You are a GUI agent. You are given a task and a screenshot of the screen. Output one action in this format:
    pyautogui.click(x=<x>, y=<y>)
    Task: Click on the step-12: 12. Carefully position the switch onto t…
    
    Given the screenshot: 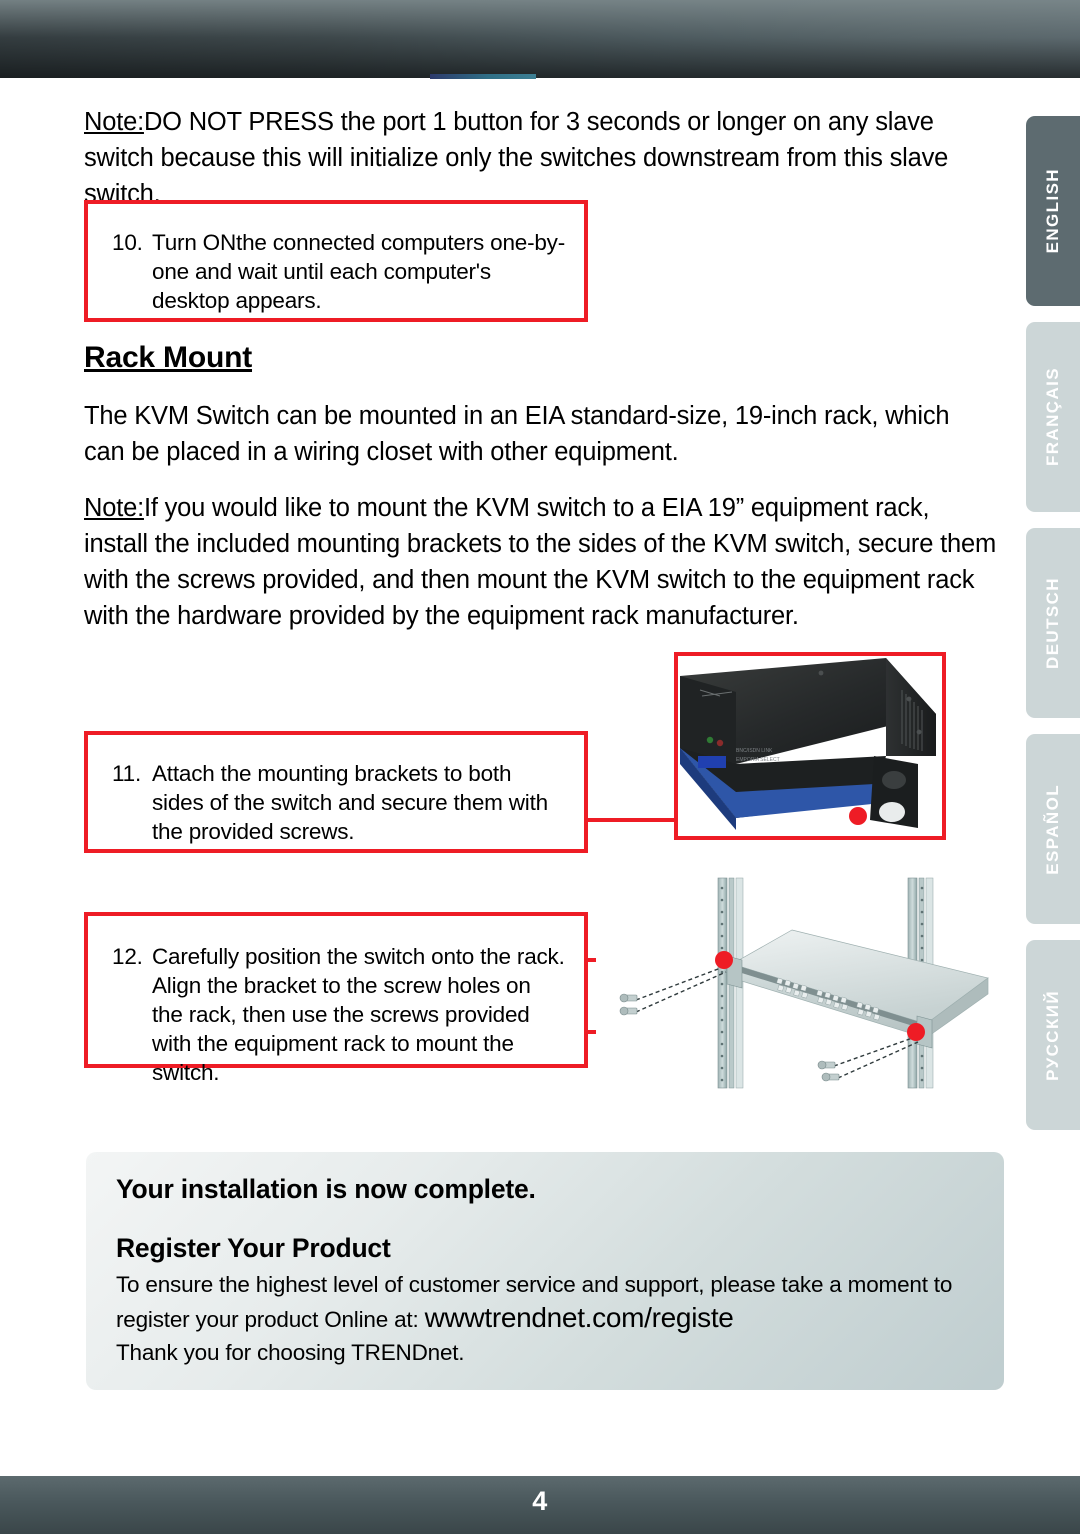 What is the action you would take?
    pyautogui.click(x=336, y=1001)
    